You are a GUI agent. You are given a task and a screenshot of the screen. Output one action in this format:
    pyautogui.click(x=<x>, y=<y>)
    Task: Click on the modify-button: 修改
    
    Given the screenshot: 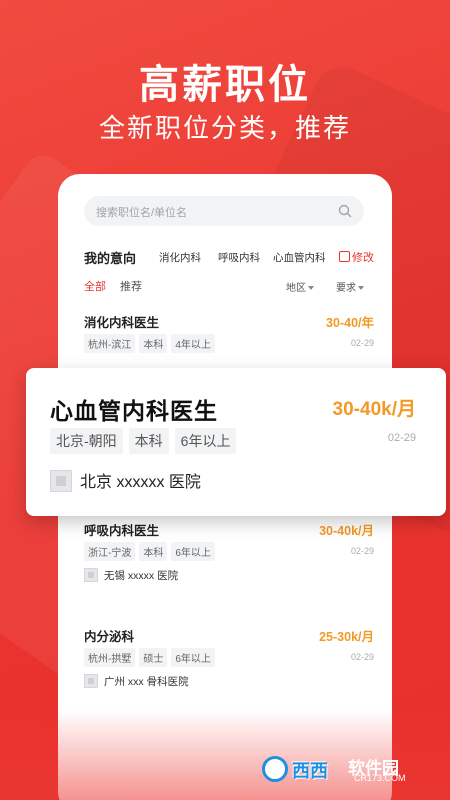 What is the action you would take?
    pyautogui.click(x=356, y=257)
    